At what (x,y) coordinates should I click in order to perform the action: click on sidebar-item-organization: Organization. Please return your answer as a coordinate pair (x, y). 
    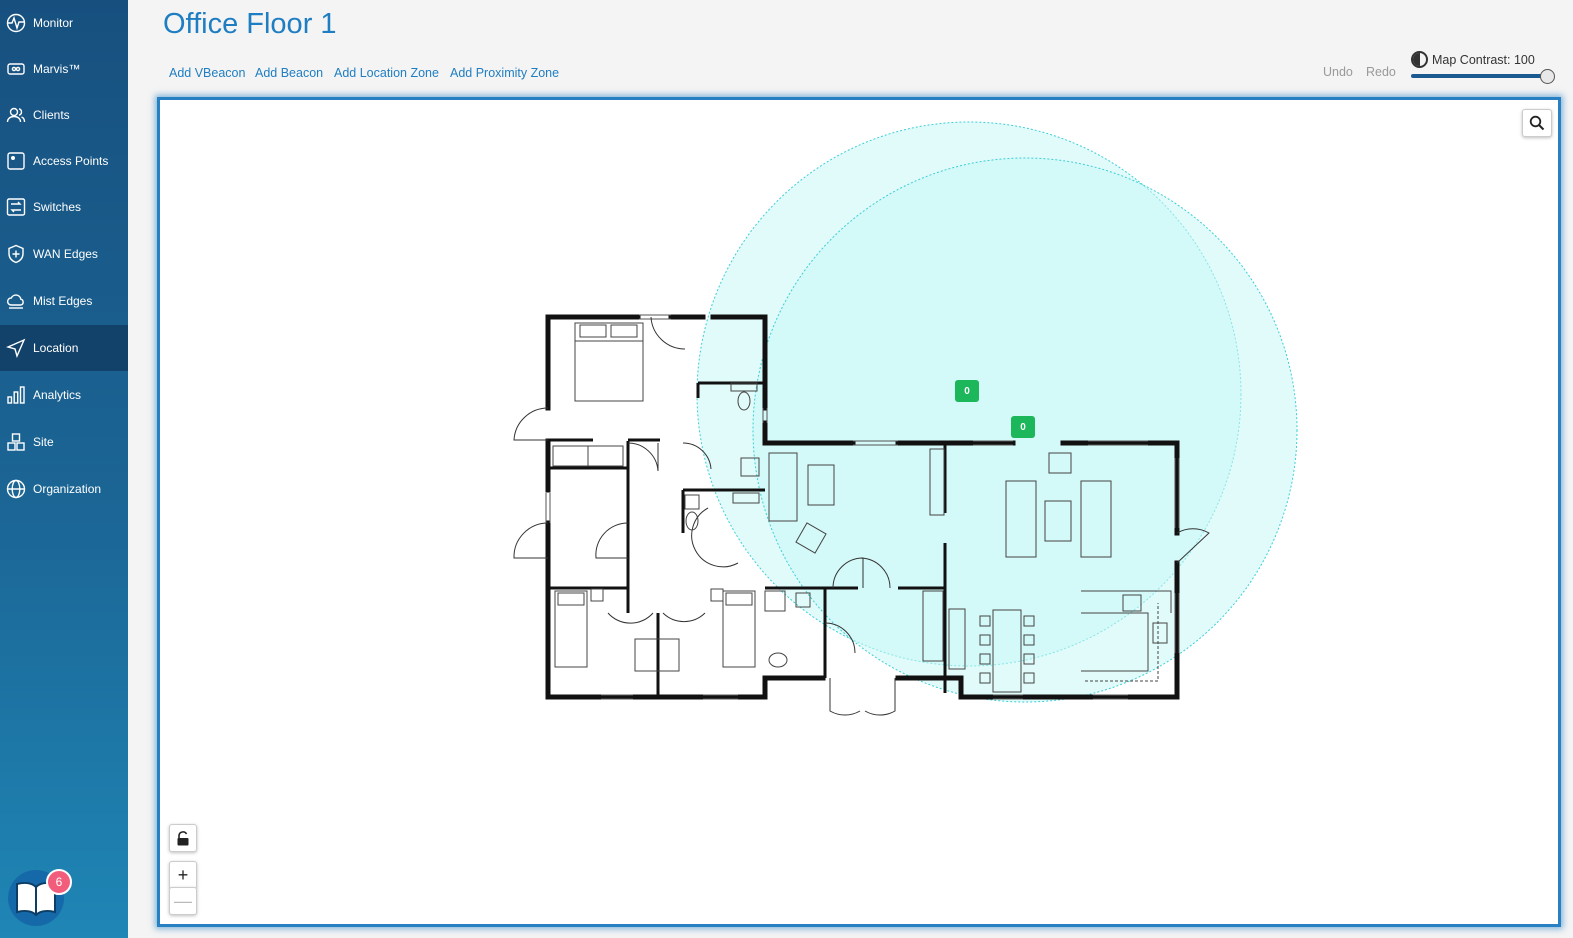
    Looking at the image, I should click on (64, 489).